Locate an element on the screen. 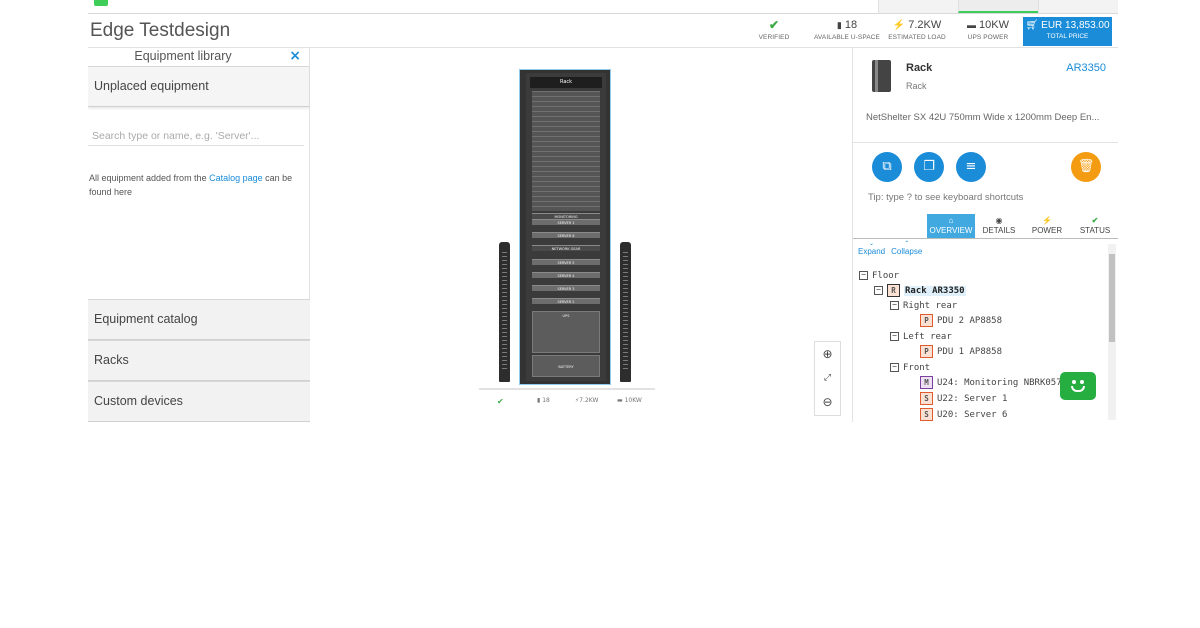 Image resolution: width=1200 pixels, height=628 pixels. tab-status: ✔ STATUS is located at coordinates (1094, 226).